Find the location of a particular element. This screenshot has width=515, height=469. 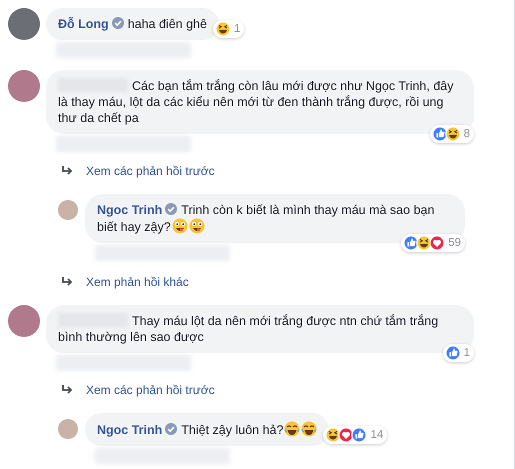

reaction-count: 8 is located at coordinates (467, 134).